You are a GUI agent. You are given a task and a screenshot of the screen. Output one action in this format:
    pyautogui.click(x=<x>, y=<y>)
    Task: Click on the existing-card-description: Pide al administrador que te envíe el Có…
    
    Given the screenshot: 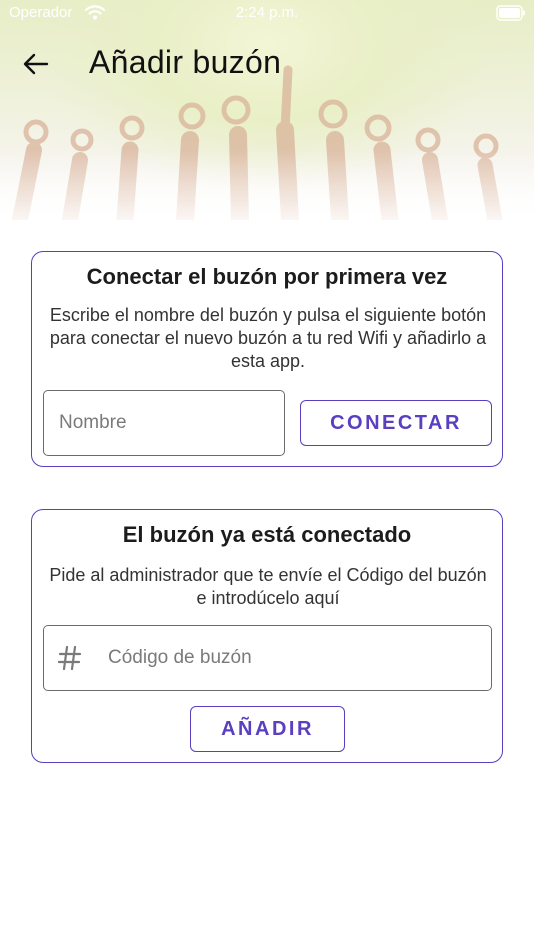 What is the action you would take?
    pyautogui.click(x=268, y=586)
    